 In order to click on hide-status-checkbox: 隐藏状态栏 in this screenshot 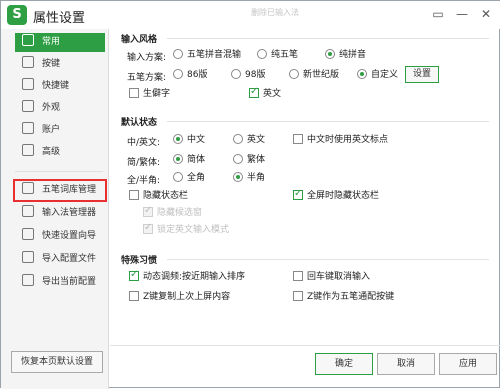, I will do `click(158, 196)`.